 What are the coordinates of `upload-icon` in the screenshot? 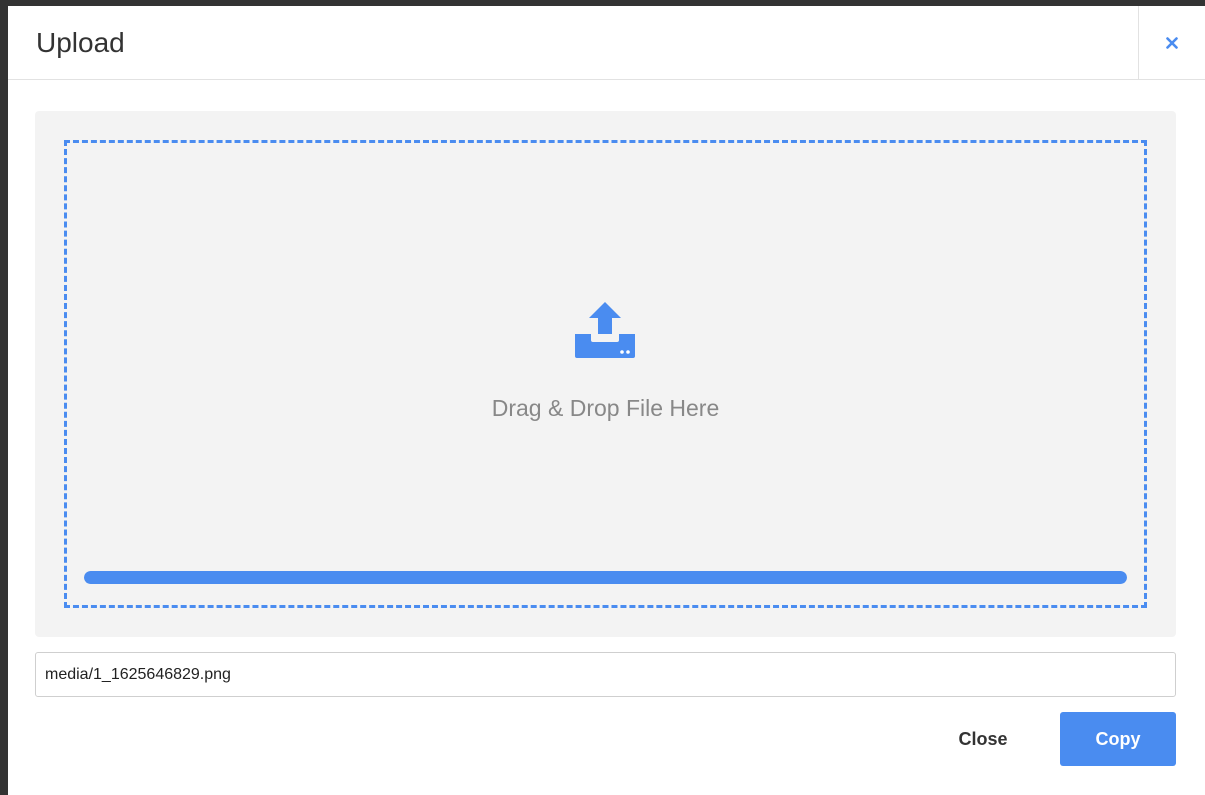 It's located at (605, 330).